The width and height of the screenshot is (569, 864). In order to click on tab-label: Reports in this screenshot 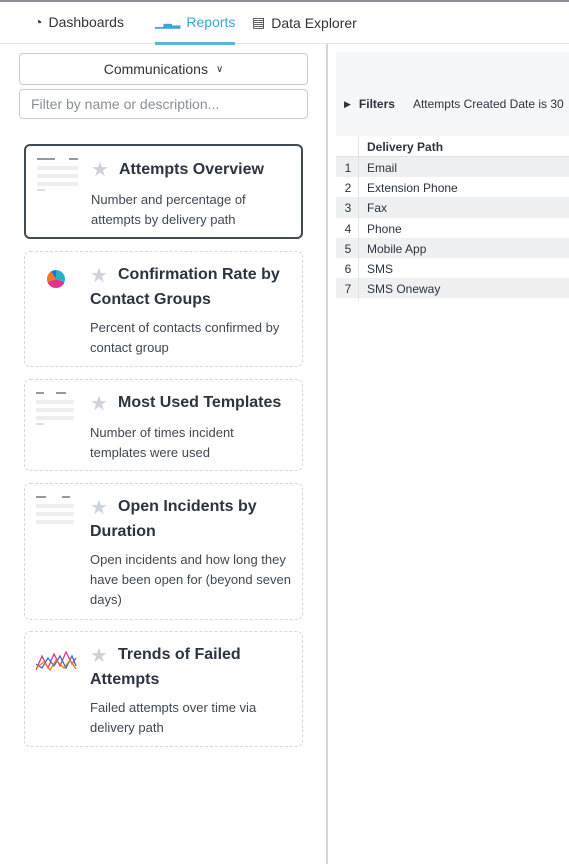, I will do `click(211, 22)`.